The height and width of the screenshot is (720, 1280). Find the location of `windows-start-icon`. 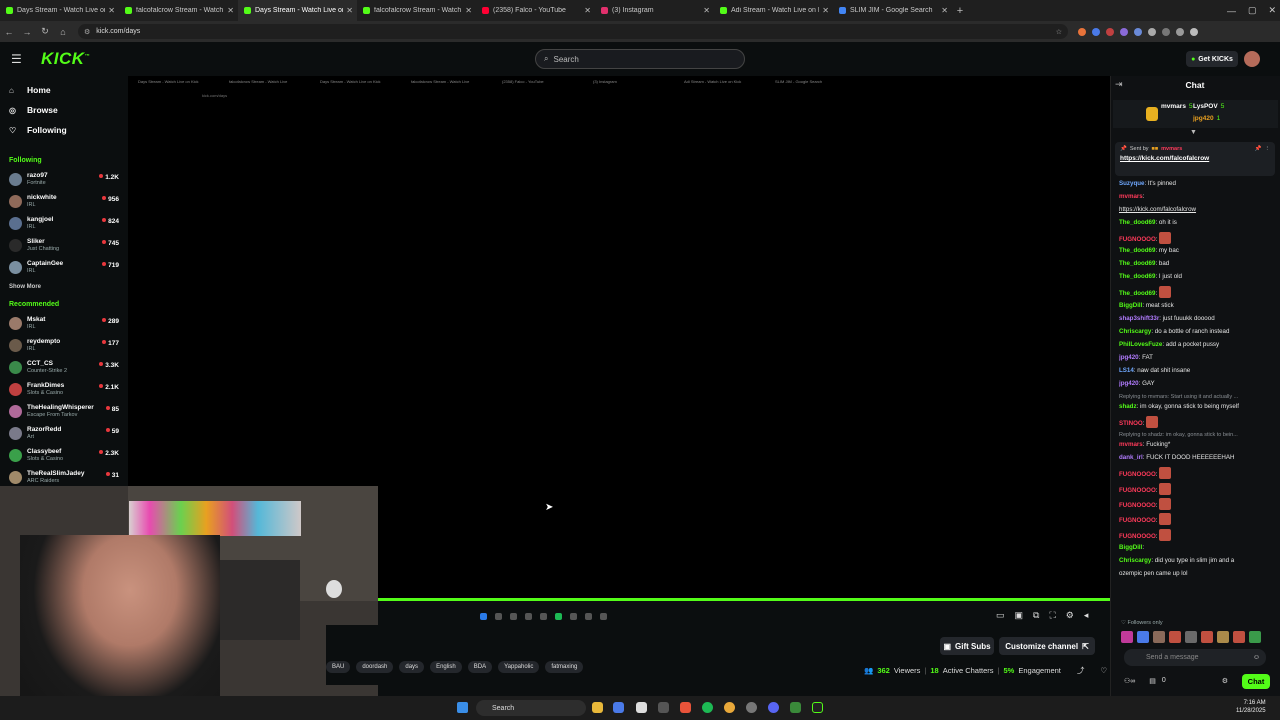

windows-start-icon is located at coordinates (462, 707).